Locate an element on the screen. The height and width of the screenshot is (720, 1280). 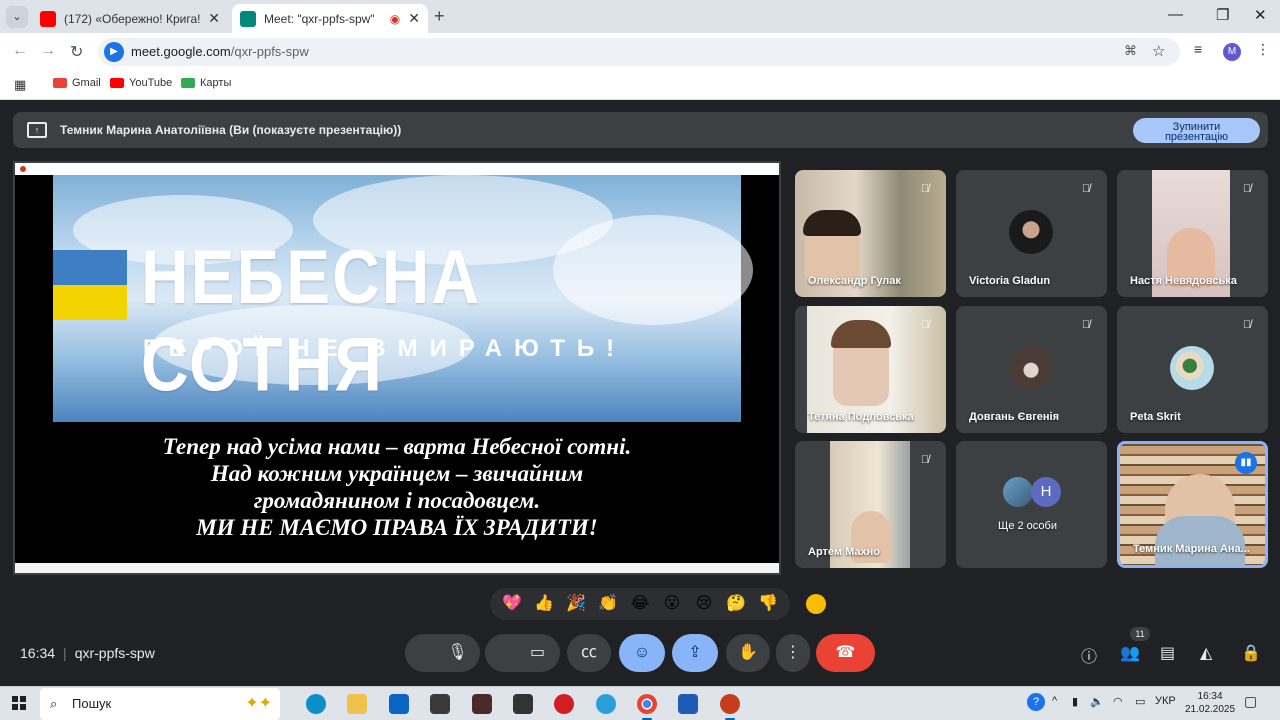
battery-icon: ▭ is located at coordinates (1140, 701).